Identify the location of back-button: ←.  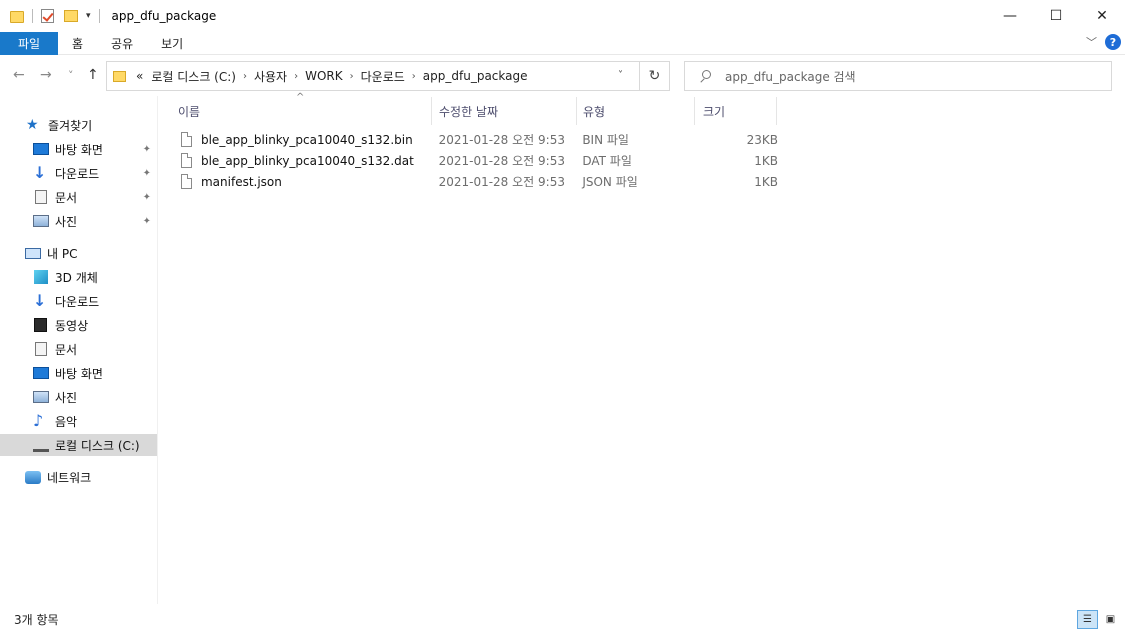
(19, 75).